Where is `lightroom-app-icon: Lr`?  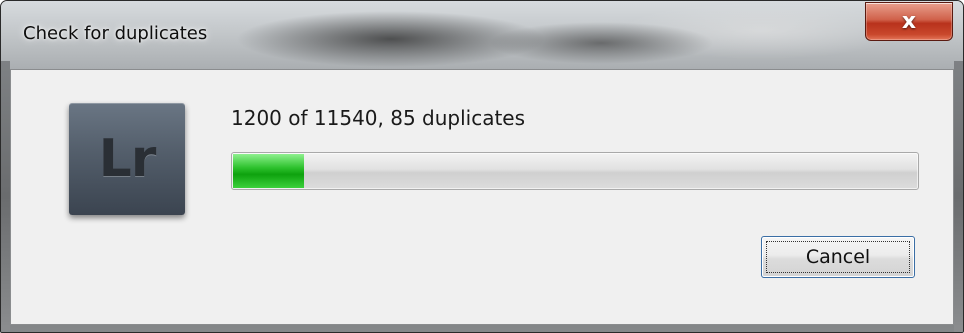
lightroom-app-icon: Lr is located at coordinates (127, 159).